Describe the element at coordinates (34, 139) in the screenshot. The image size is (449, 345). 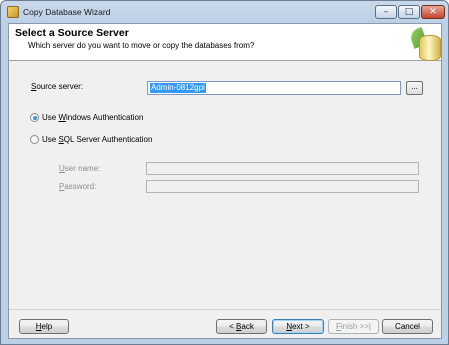
I see `sql-auth-radio` at that location.